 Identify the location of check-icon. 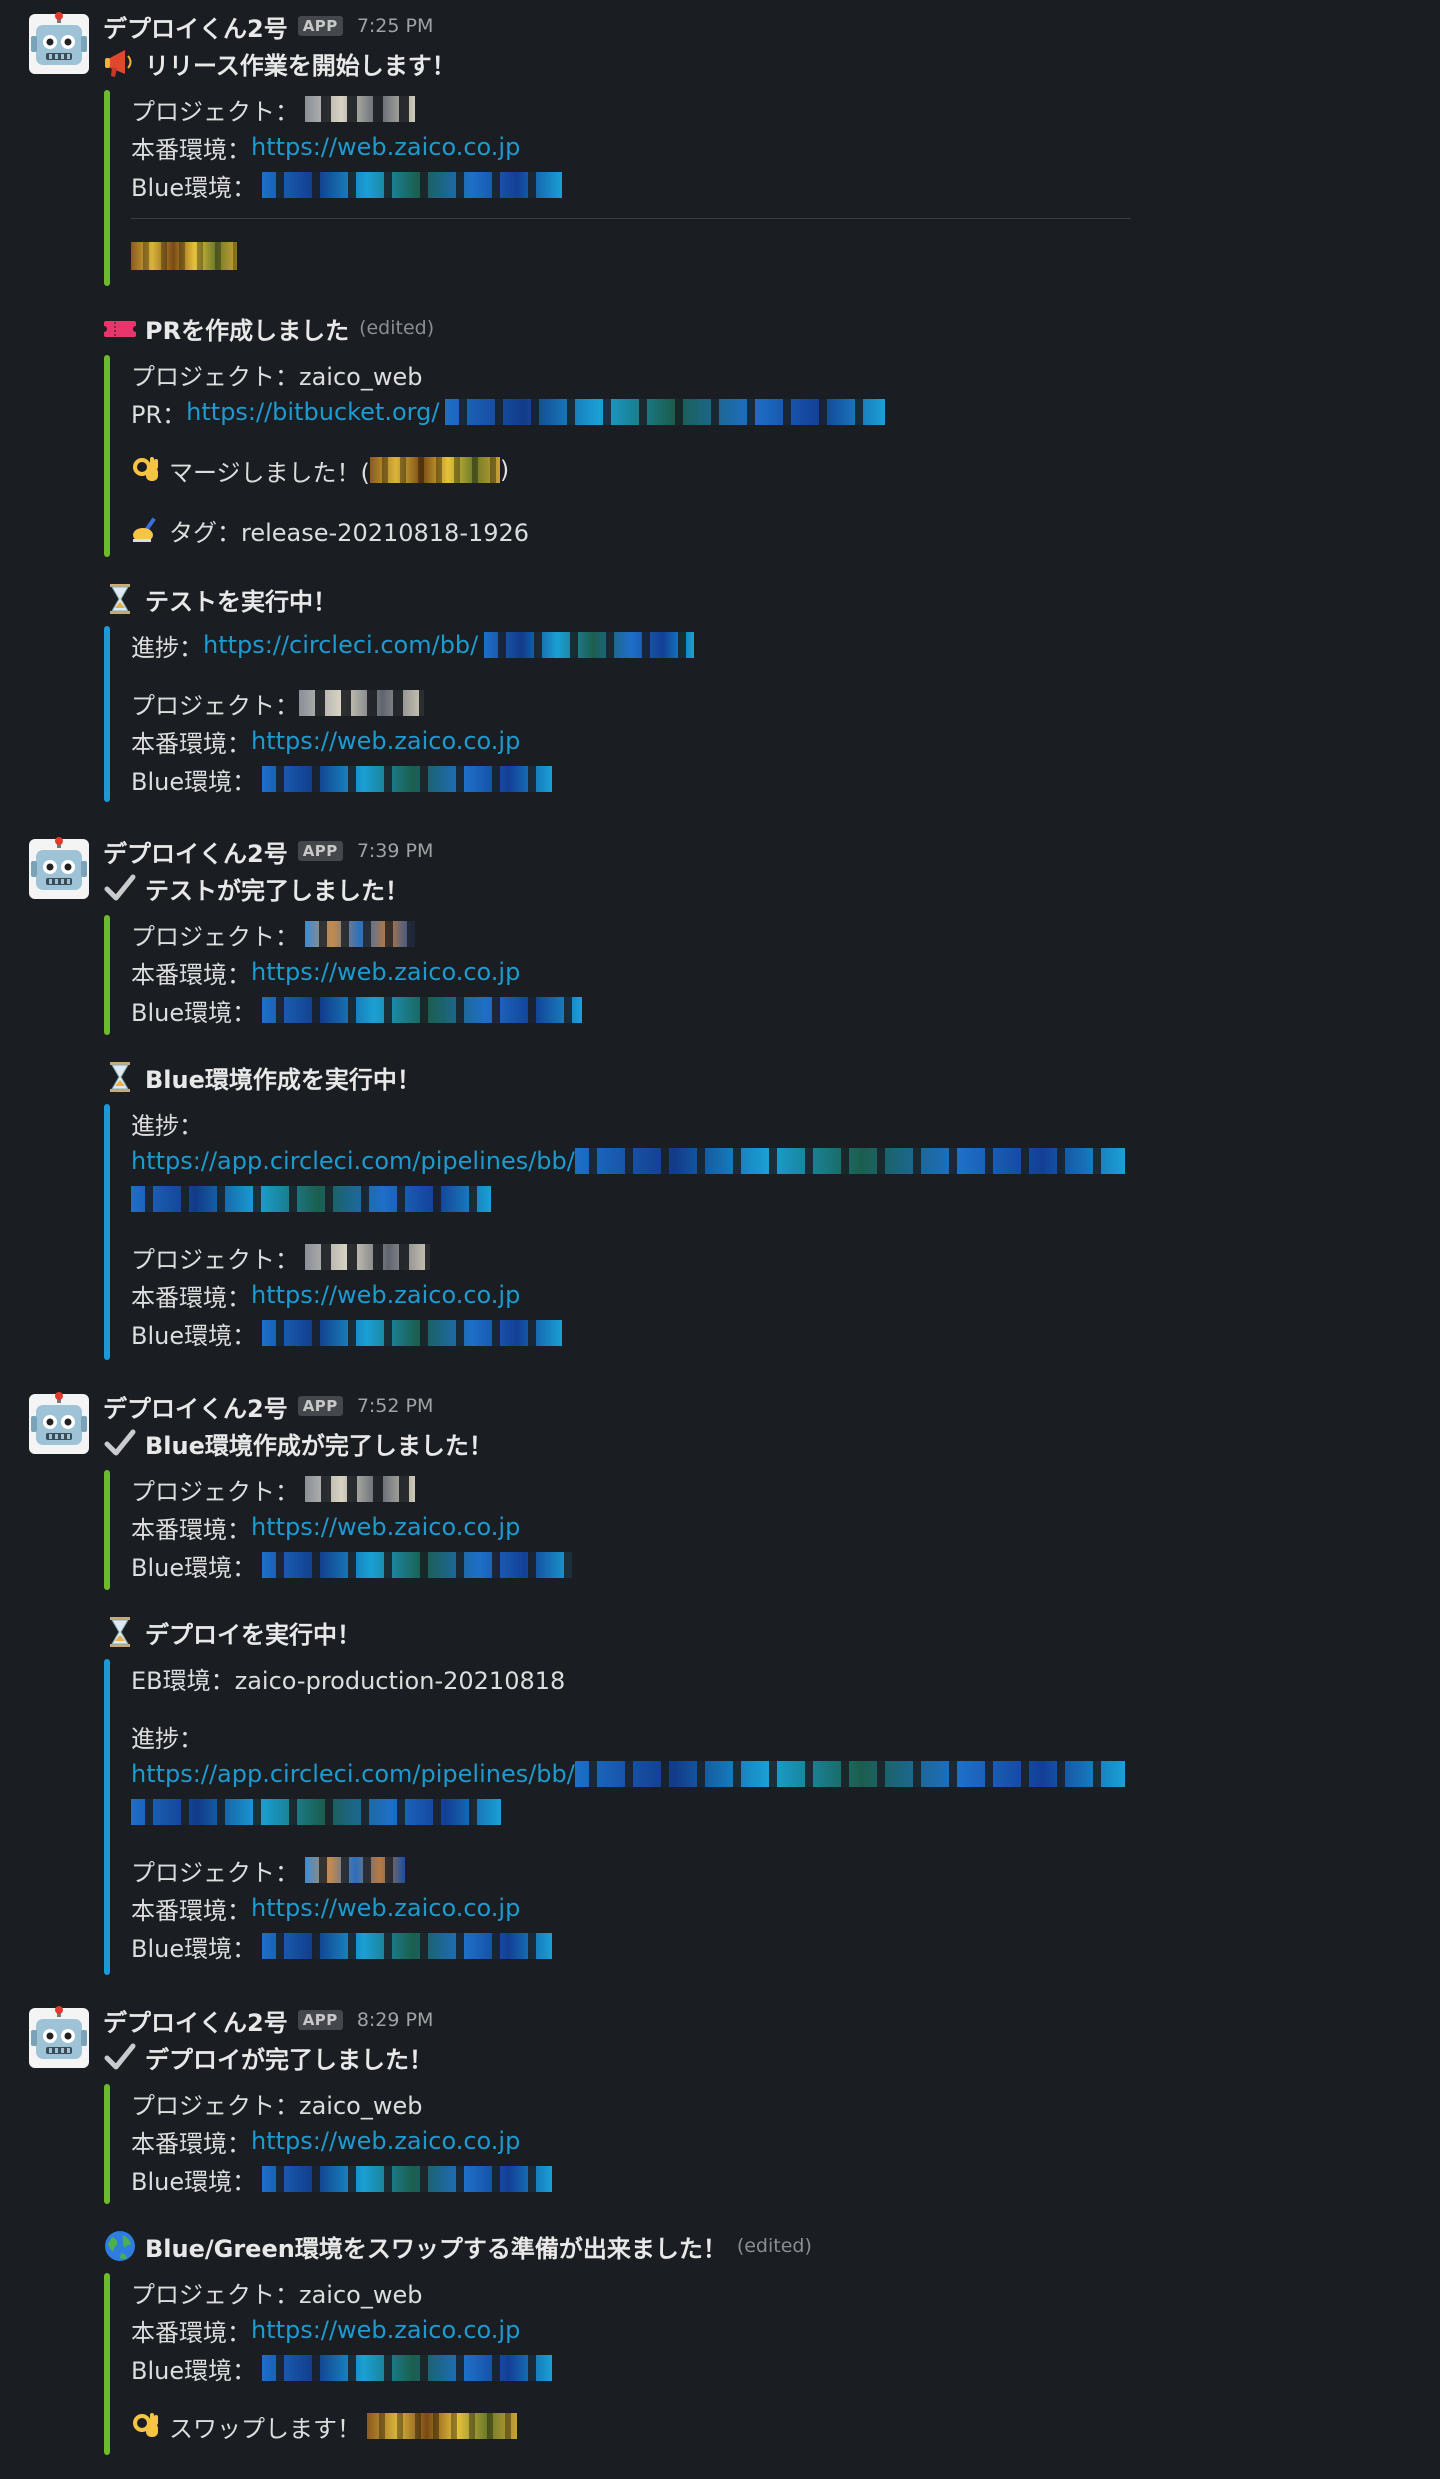
(120, 888).